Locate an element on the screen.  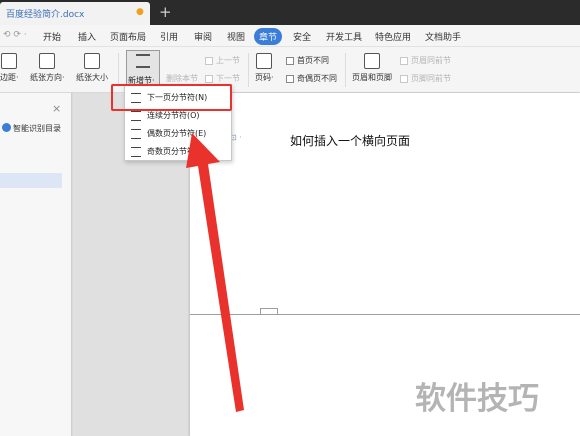
annotation-arrow-icon is located at coordinates (215, 272).